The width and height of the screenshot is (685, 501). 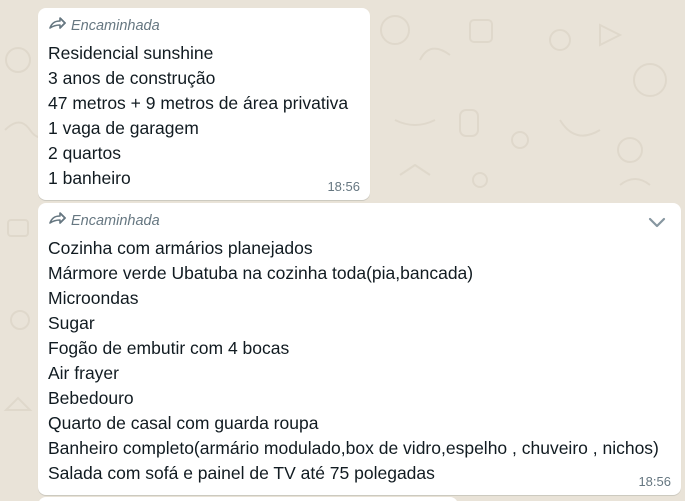 I want to click on message-line: 2 quartos, so click(x=84, y=153).